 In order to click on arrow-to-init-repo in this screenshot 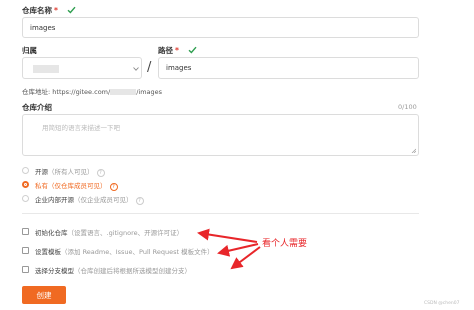, I will do `click(227, 235)`.